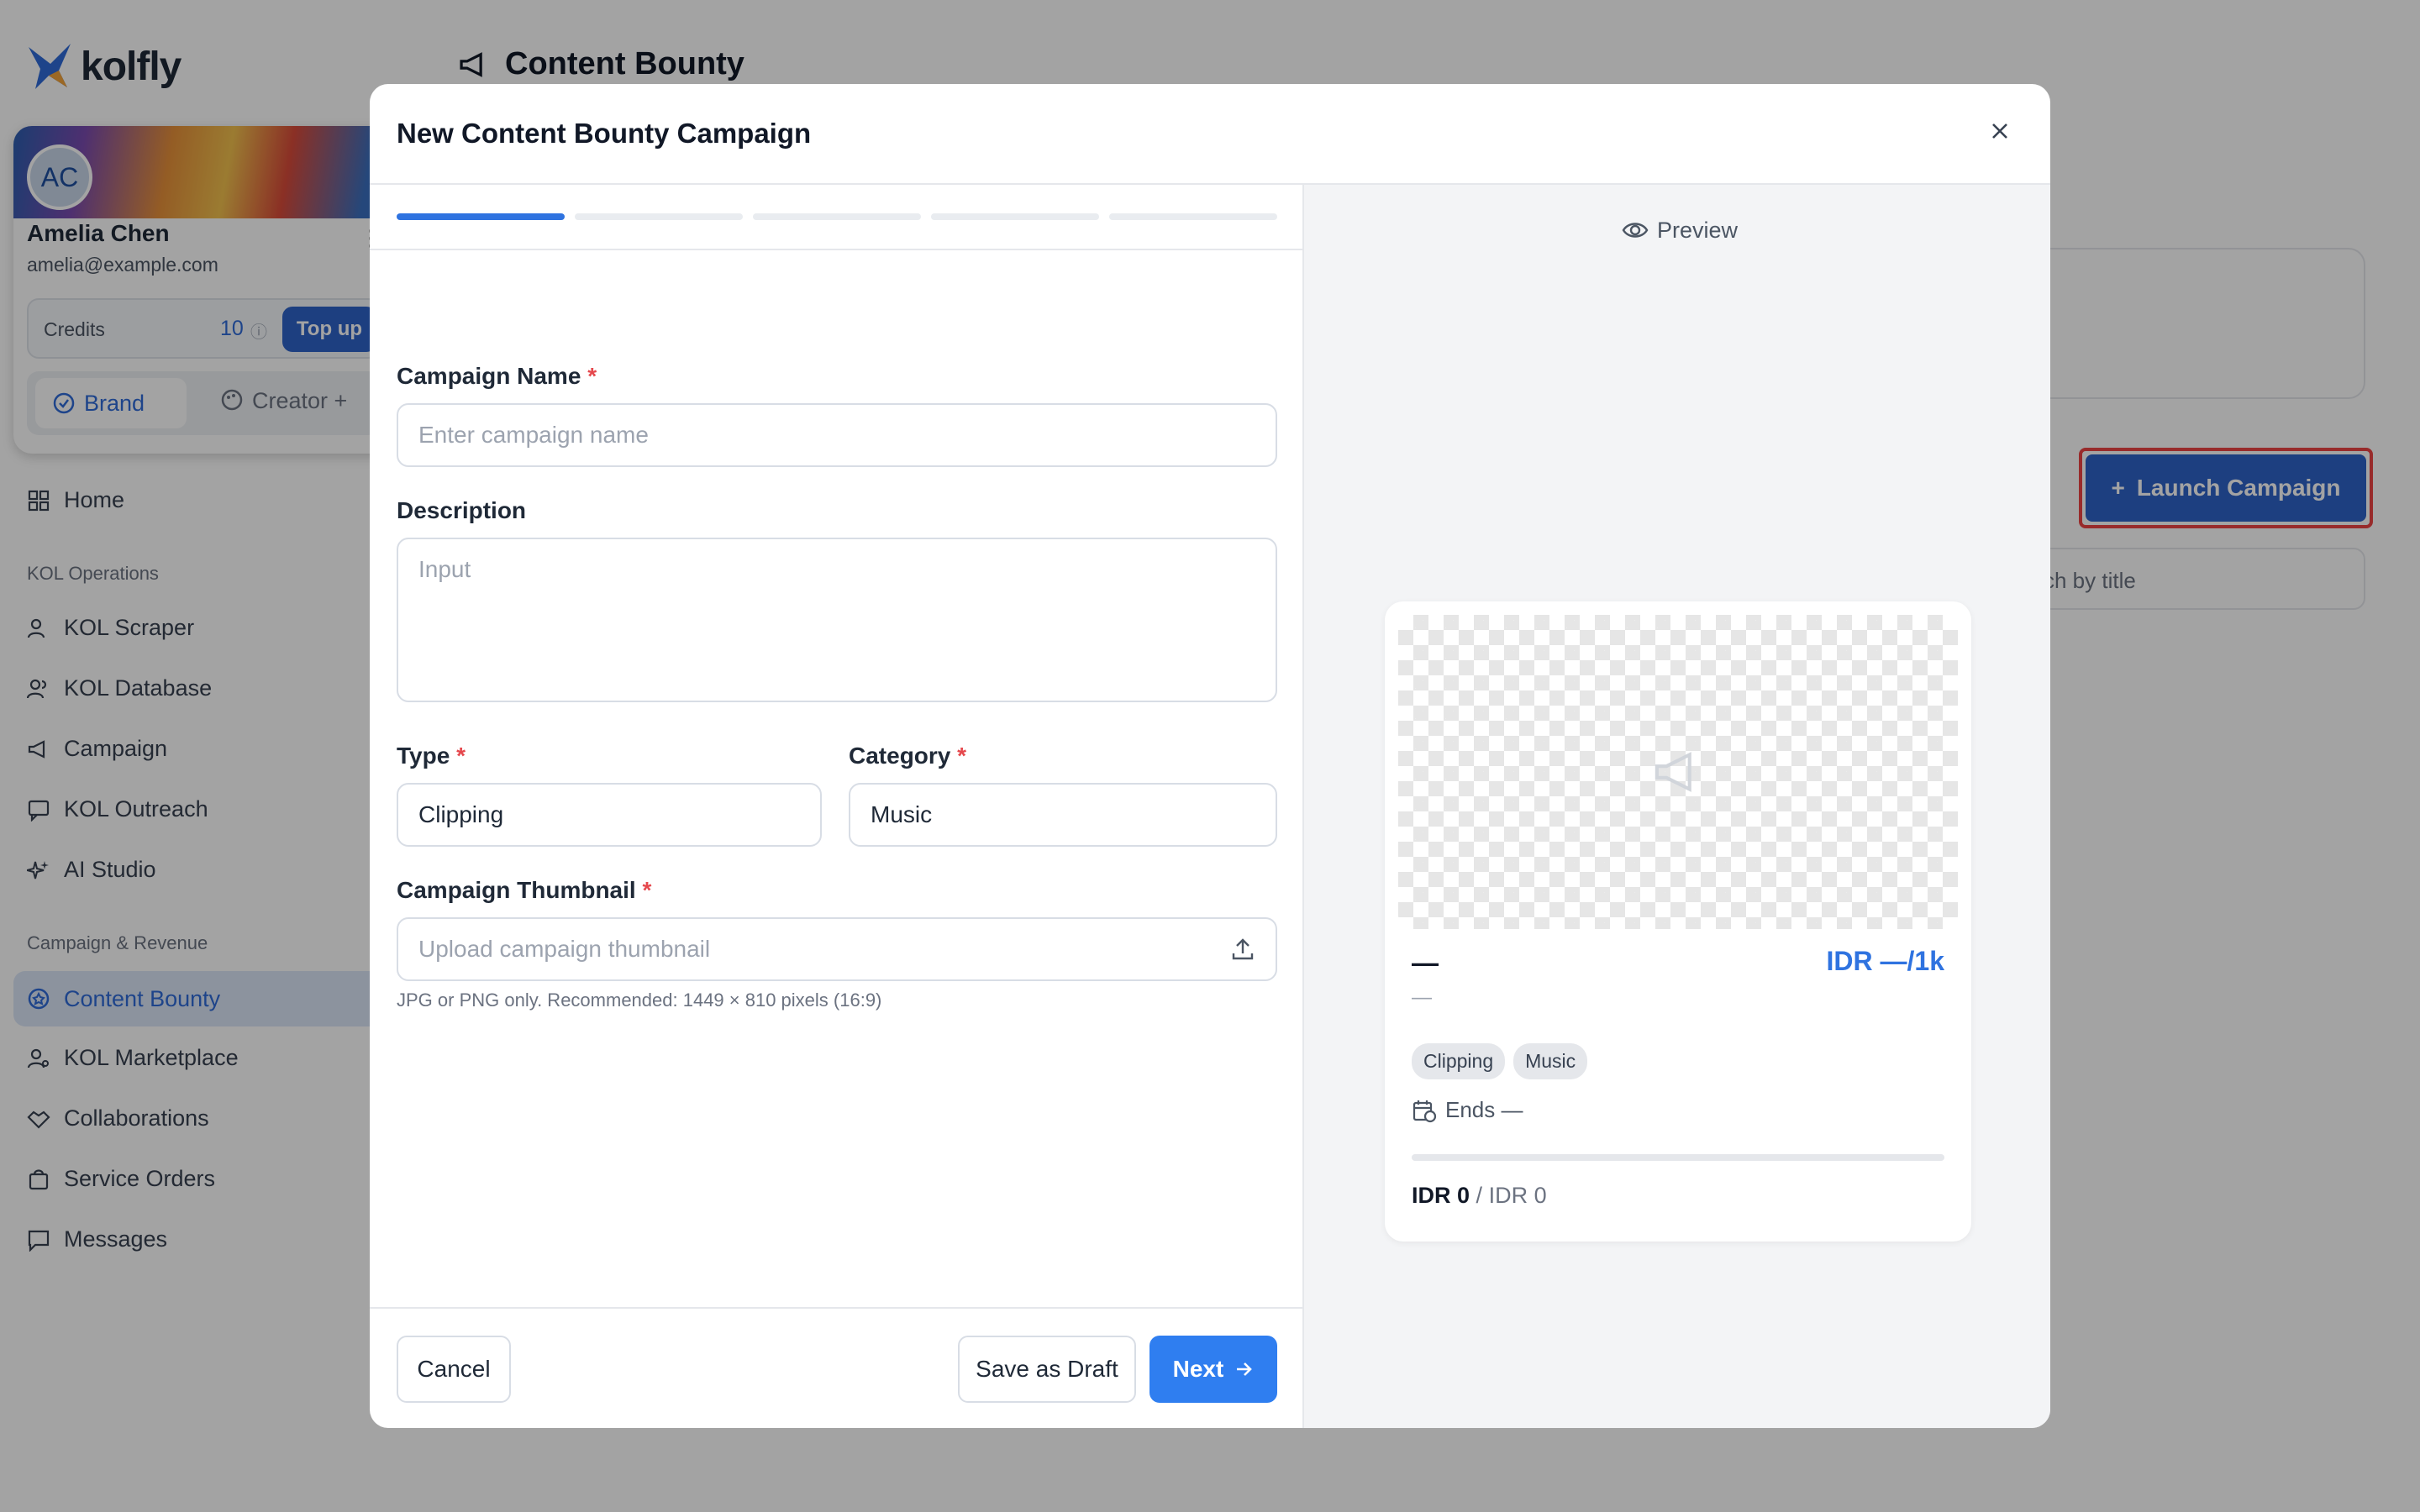 The width and height of the screenshot is (2420, 1512). I want to click on eye-icon, so click(1635, 230).